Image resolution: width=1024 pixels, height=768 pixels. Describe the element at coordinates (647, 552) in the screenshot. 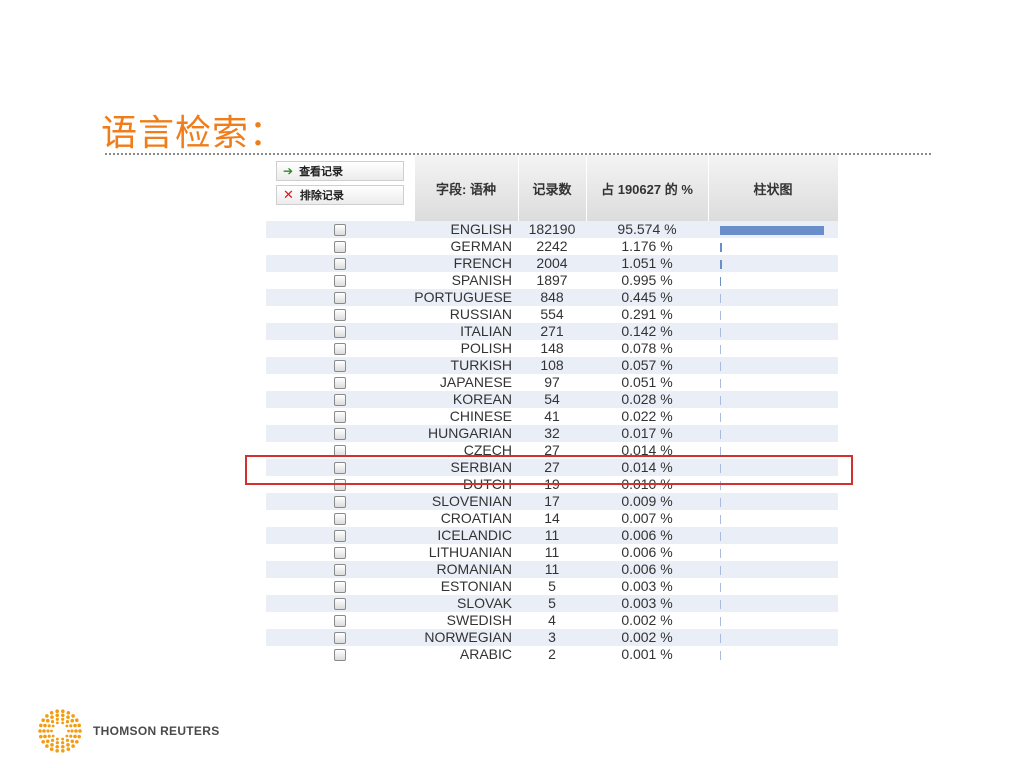

I see `percent-value: 0.006 %` at that location.